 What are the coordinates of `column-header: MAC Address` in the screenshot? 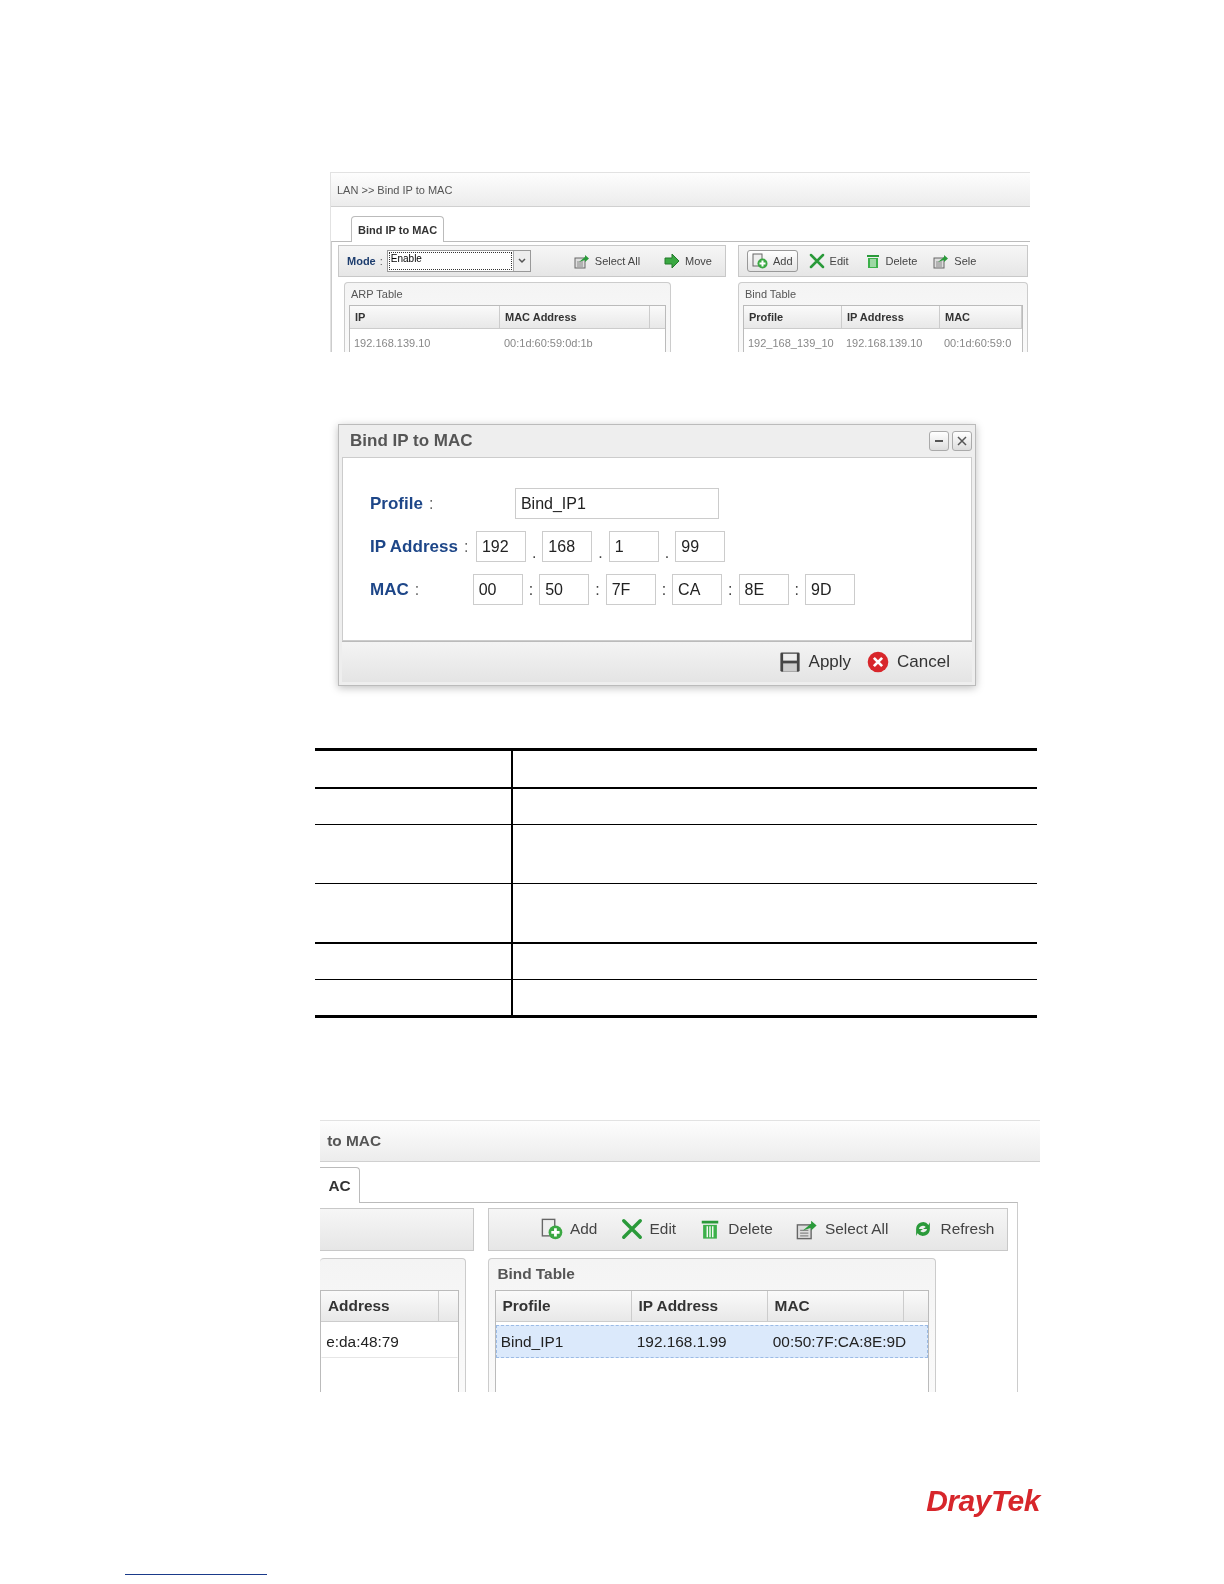 It's located at (575, 317).